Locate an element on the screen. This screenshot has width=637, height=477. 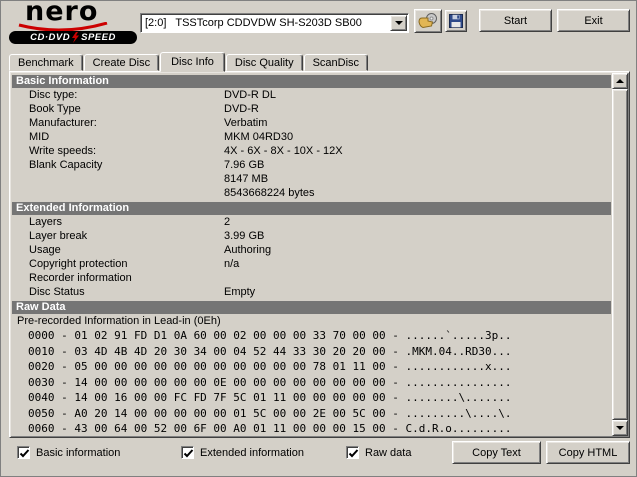
tab-scandisc: ScanDisc is located at coordinates (336, 62).